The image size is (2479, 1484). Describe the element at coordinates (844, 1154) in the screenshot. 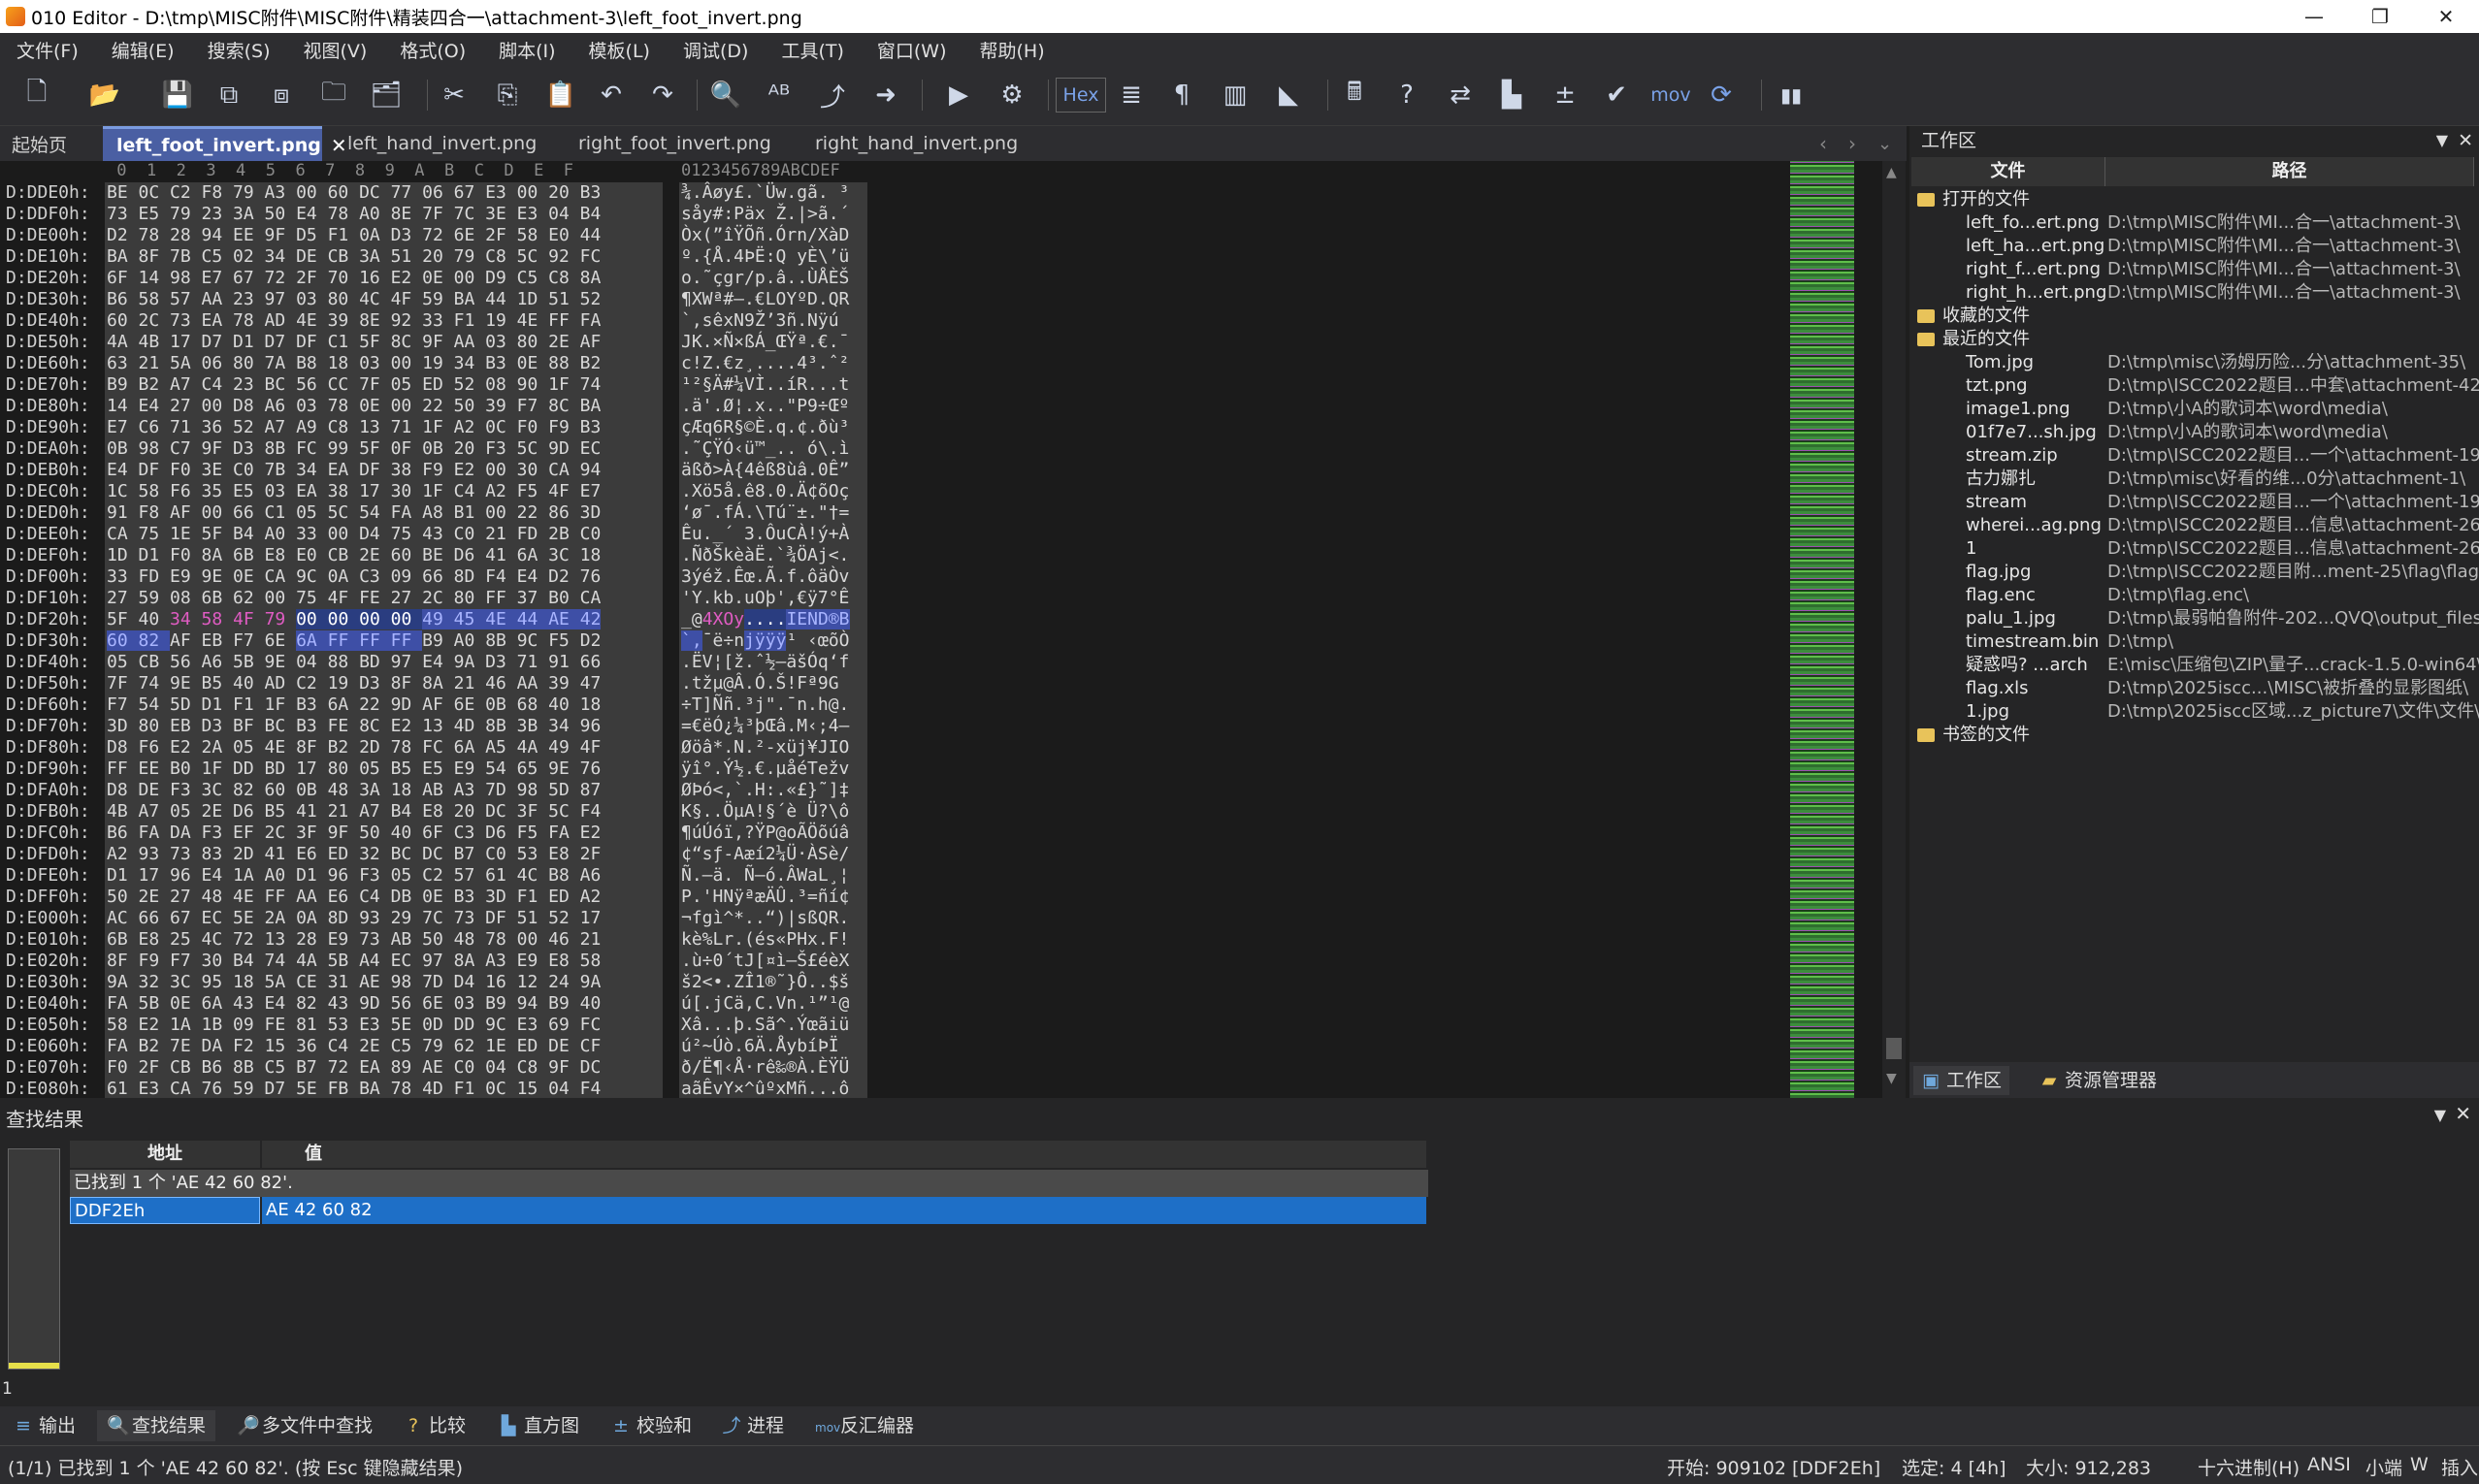

I see `column-value: 值` at that location.